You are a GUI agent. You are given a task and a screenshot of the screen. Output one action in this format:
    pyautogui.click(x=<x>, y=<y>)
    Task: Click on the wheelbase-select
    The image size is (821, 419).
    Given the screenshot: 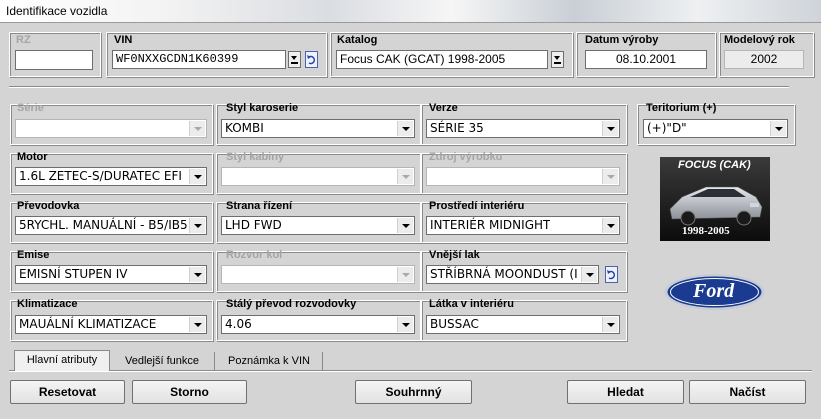 What is the action you would take?
    pyautogui.click(x=318, y=274)
    